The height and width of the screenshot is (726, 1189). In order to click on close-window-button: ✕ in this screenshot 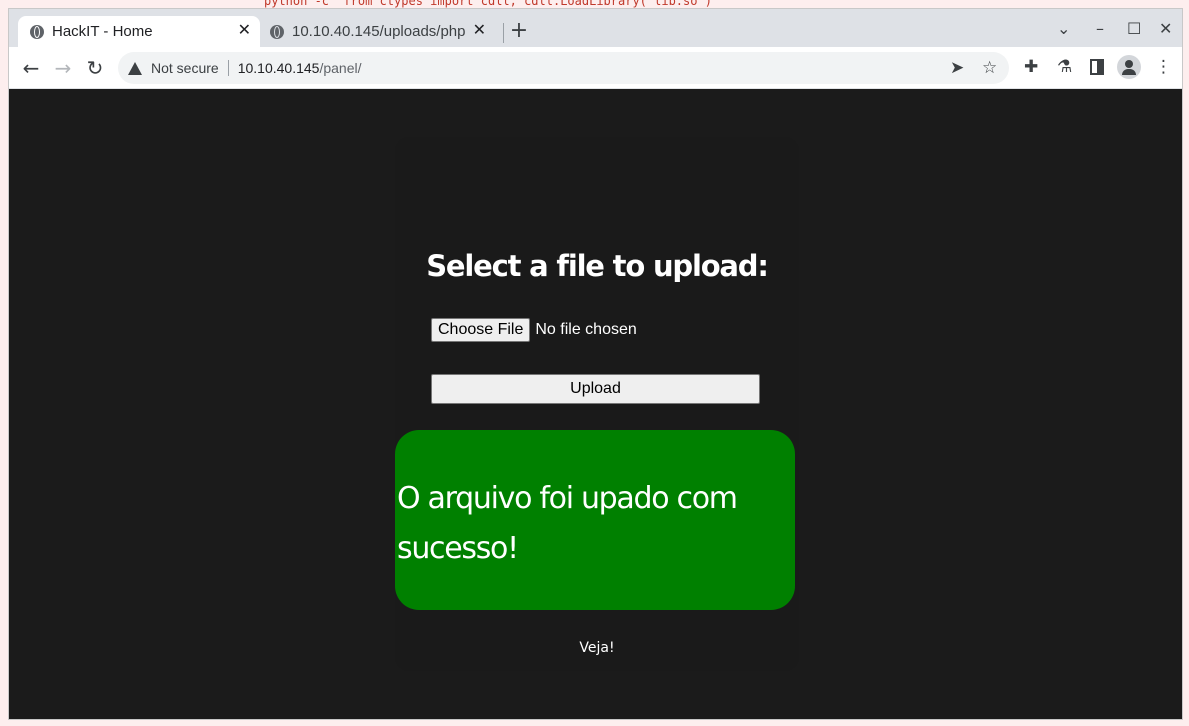, I will do `click(1165, 29)`.